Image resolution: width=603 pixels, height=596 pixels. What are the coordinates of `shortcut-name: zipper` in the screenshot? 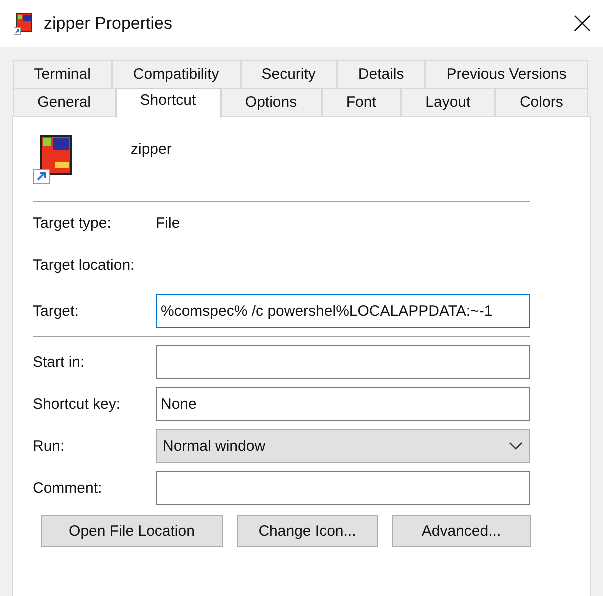 It's located at (151, 149).